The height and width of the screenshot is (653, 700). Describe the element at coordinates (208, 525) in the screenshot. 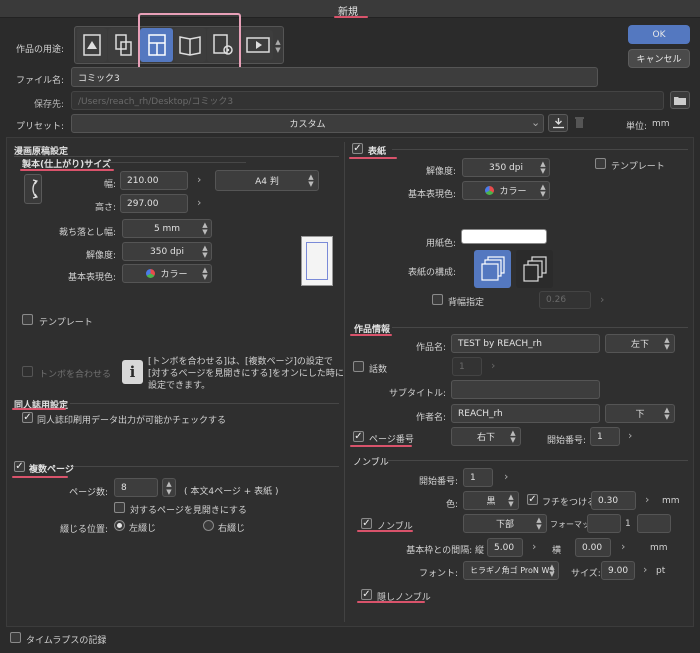

I see `right-binding-radio` at that location.